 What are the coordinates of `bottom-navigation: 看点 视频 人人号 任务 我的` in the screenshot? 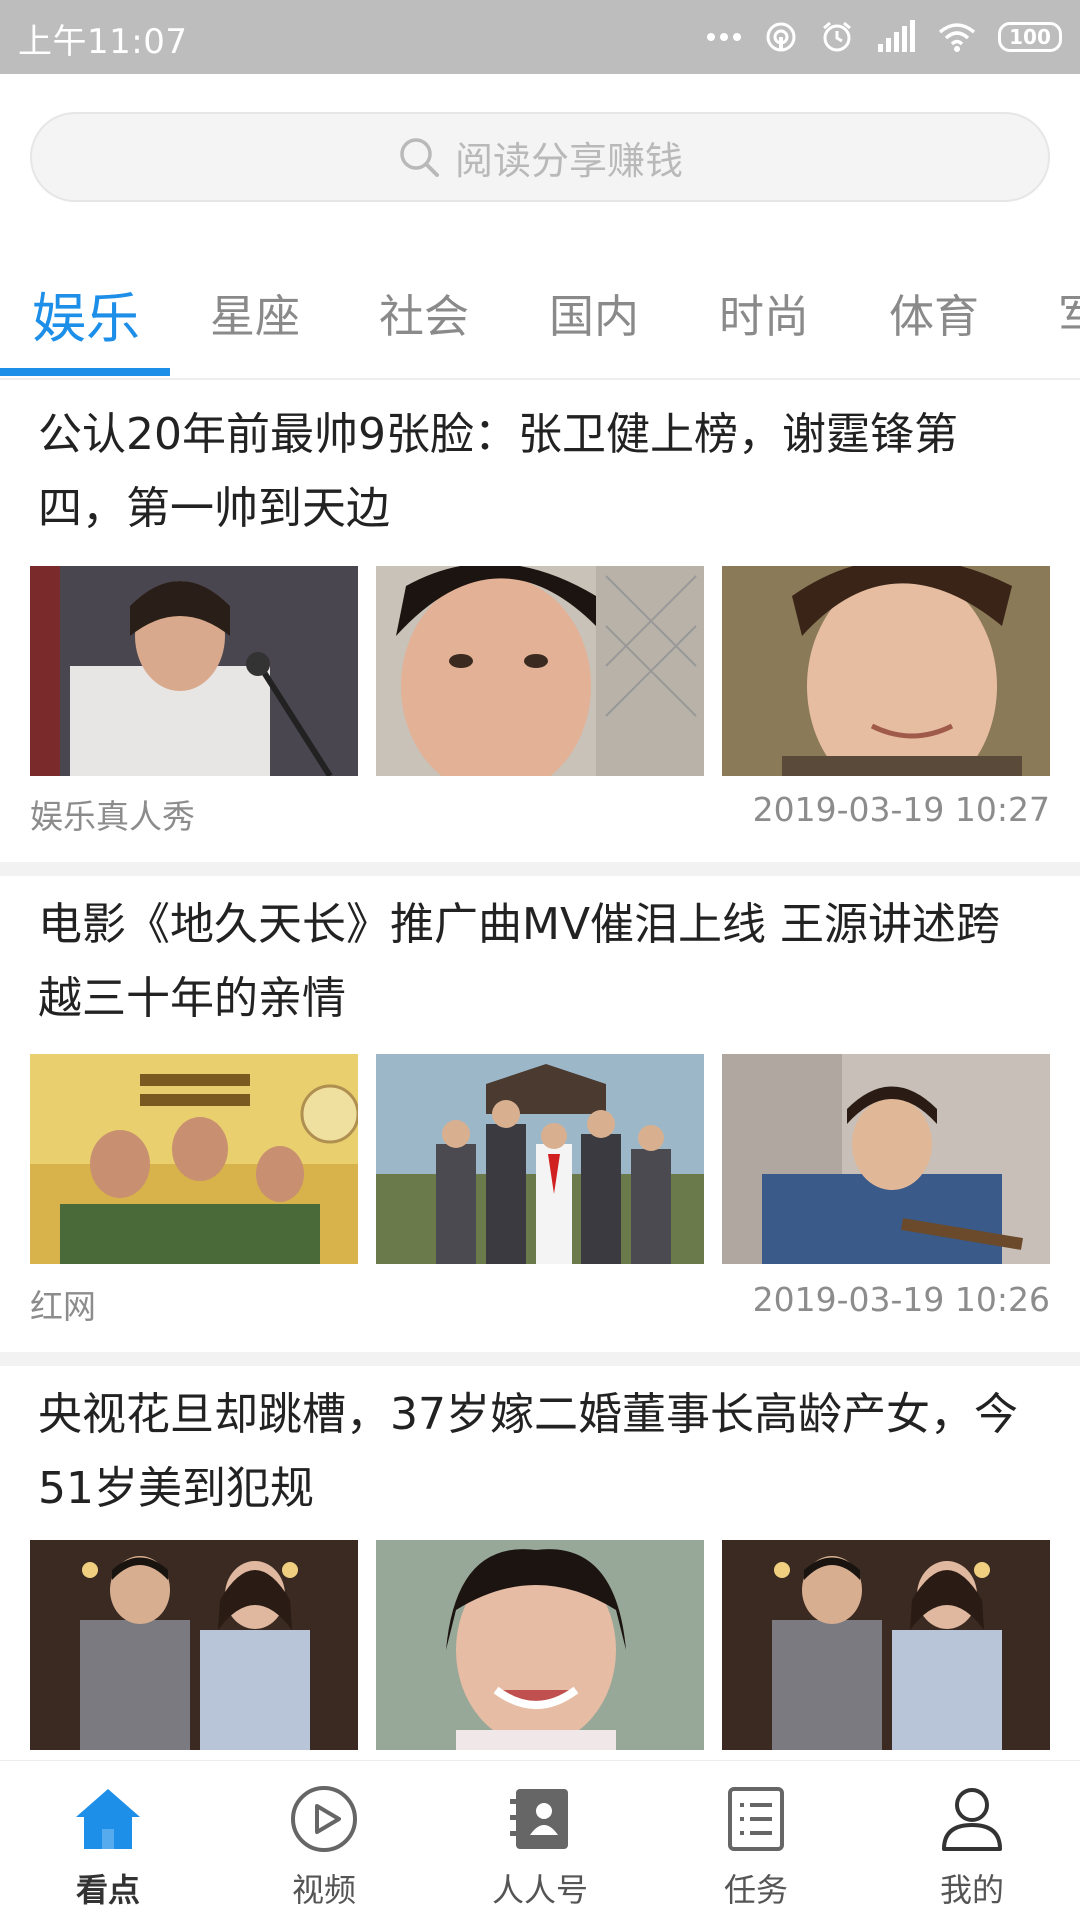 It's located at (540, 1840).